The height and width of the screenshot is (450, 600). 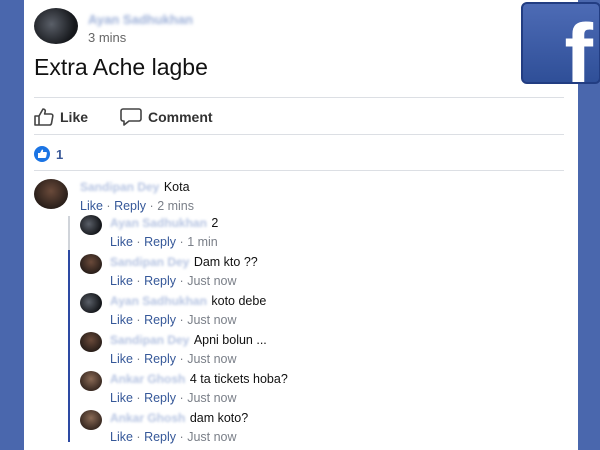 What do you see at coordinates (130, 206) in the screenshot?
I see `comment-reply-link: Reply` at bounding box center [130, 206].